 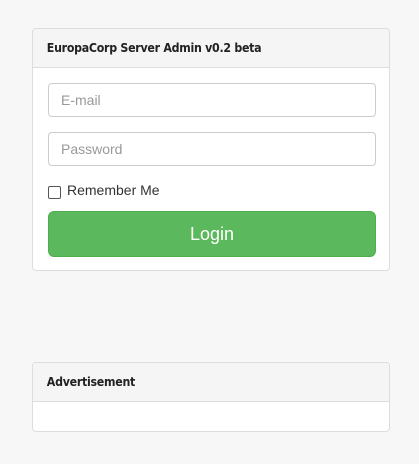 I want to click on remember-me-label: Remember Me, so click(x=113, y=190).